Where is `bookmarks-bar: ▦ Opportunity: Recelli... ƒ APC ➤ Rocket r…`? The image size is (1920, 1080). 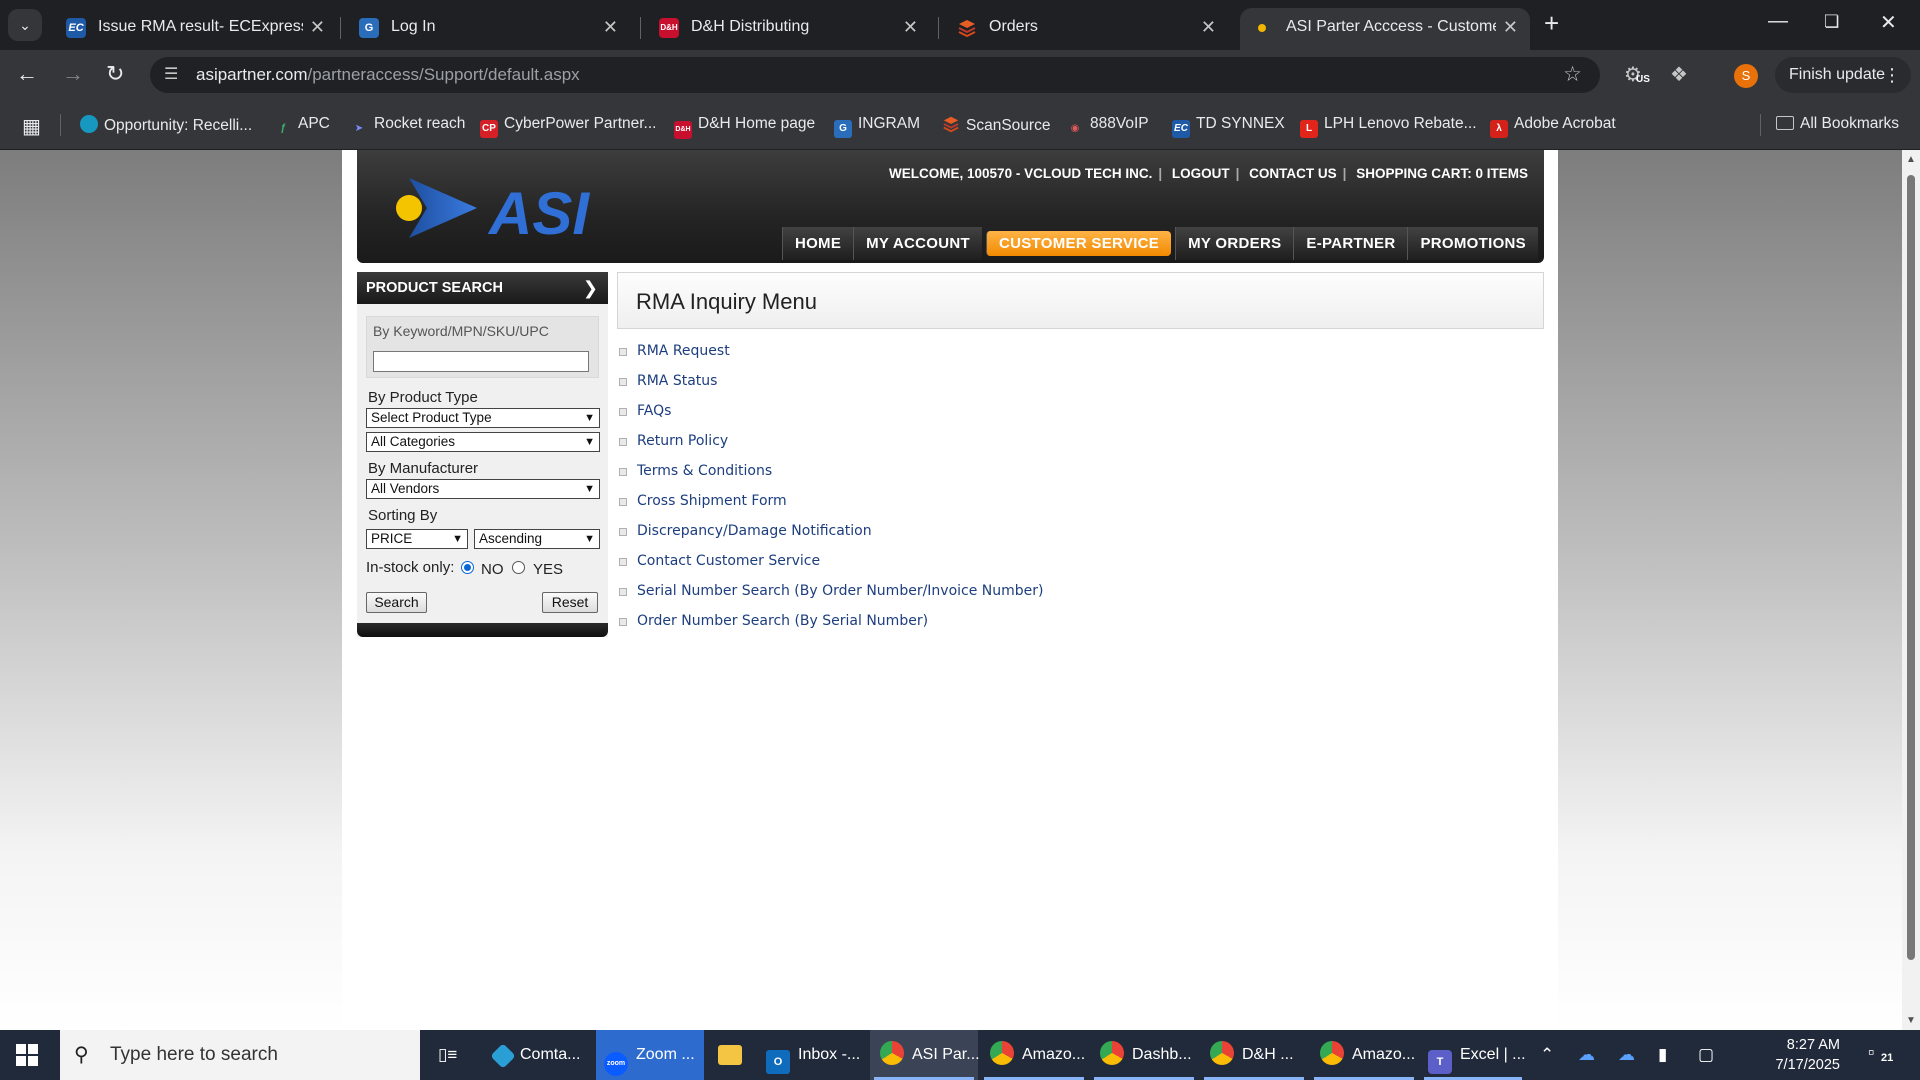
bookmarks-bar: ▦ Opportunity: Recelli... ƒ APC ➤ Rocket r… is located at coordinates (960, 125).